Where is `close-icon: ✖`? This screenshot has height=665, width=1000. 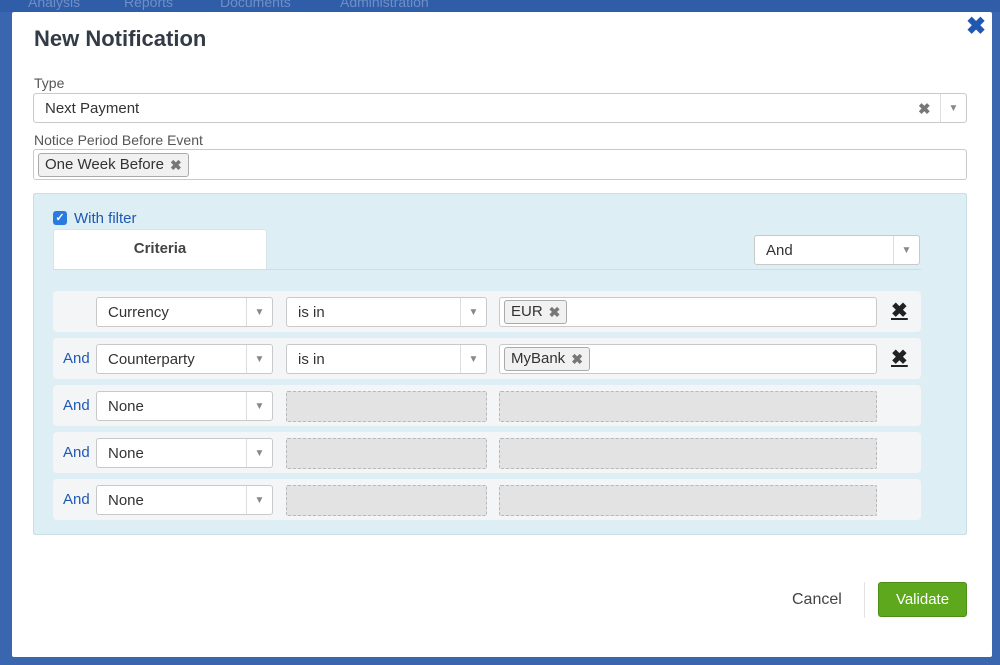
close-icon: ✖ is located at coordinates (976, 27).